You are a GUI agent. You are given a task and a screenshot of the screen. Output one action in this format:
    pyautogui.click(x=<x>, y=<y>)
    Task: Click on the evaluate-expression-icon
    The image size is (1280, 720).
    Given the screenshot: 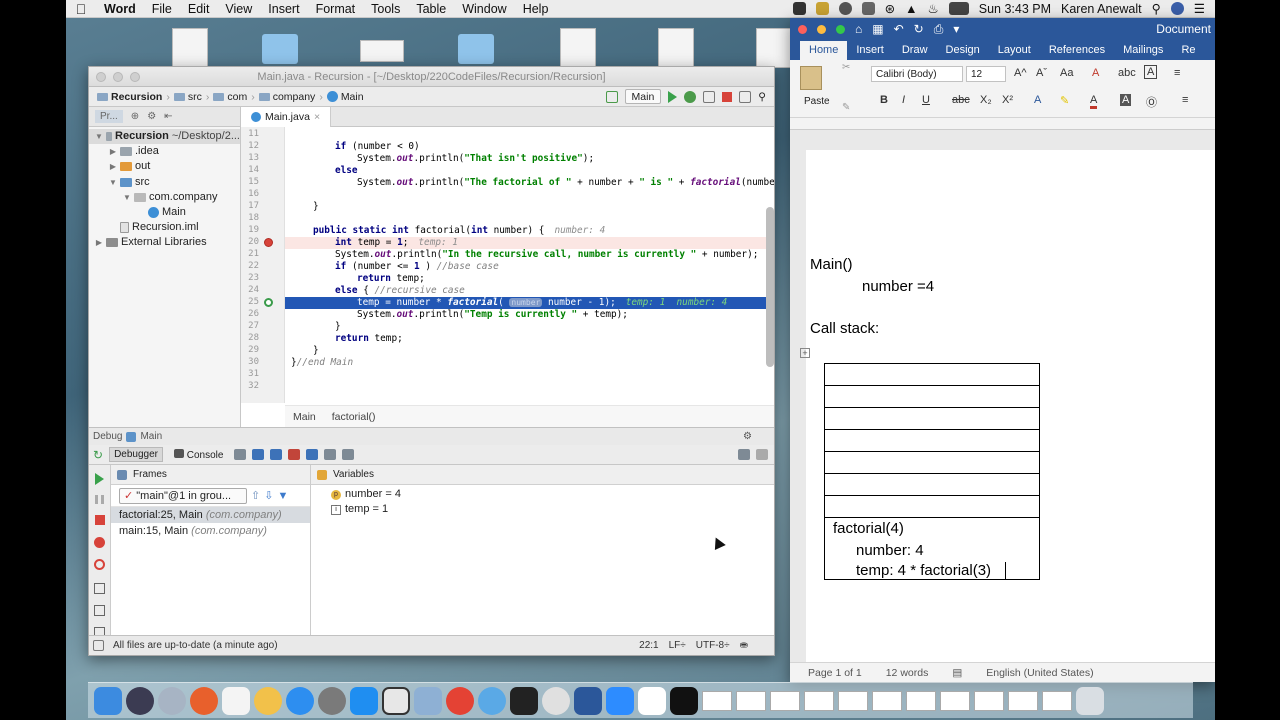 What is the action you would take?
    pyautogui.click(x=348, y=454)
    